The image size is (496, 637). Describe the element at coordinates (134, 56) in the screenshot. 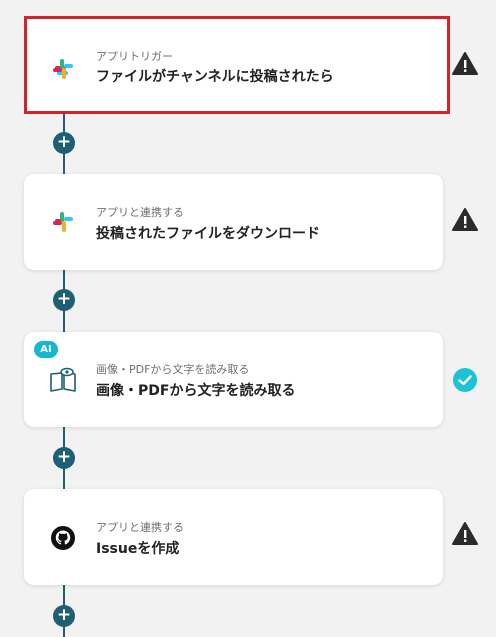

I see `step-subtitle: アプリトリガー` at that location.